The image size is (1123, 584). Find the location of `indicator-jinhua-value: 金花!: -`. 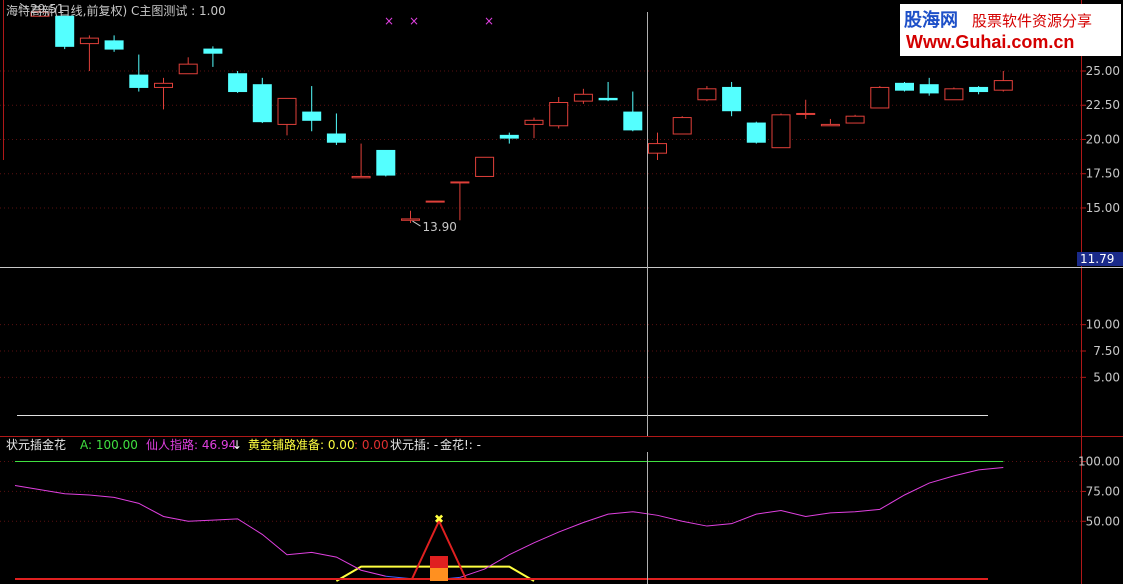

indicator-jinhua-value: 金花!: - is located at coordinates (460, 445).